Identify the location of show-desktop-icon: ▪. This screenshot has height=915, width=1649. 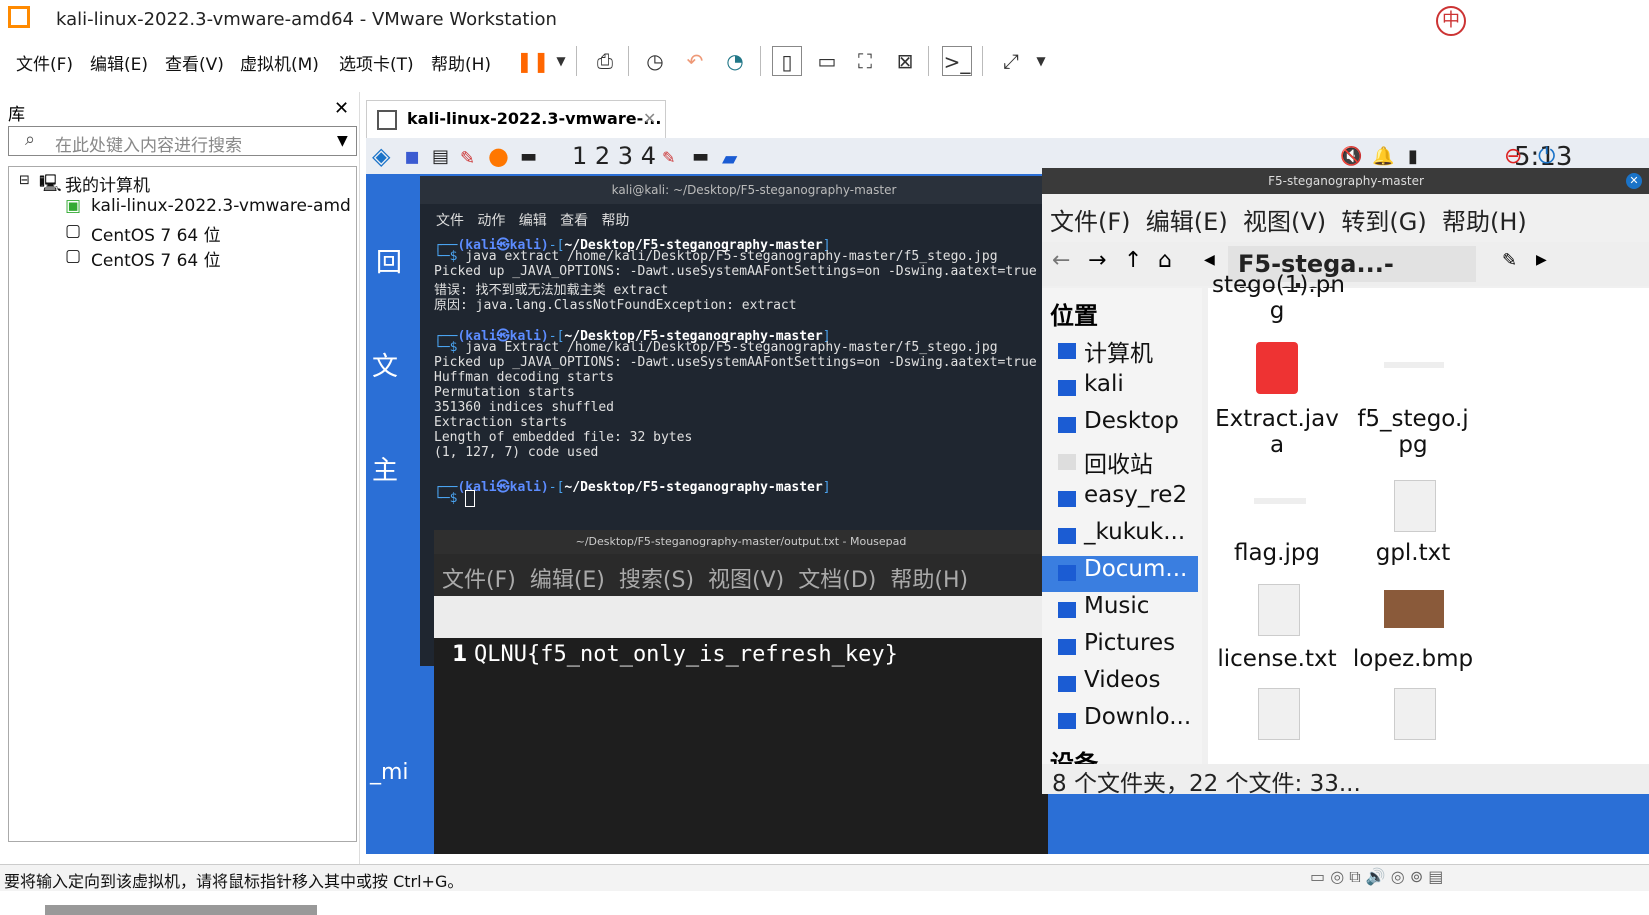
(412, 156).